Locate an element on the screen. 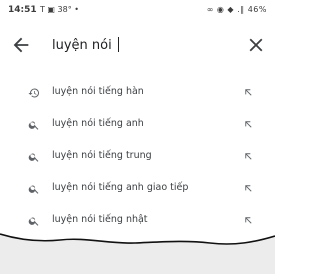 This screenshot has height=274, width=320. suggestion-text: luyện nói tiếng anh is located at coordinates (98, 123).